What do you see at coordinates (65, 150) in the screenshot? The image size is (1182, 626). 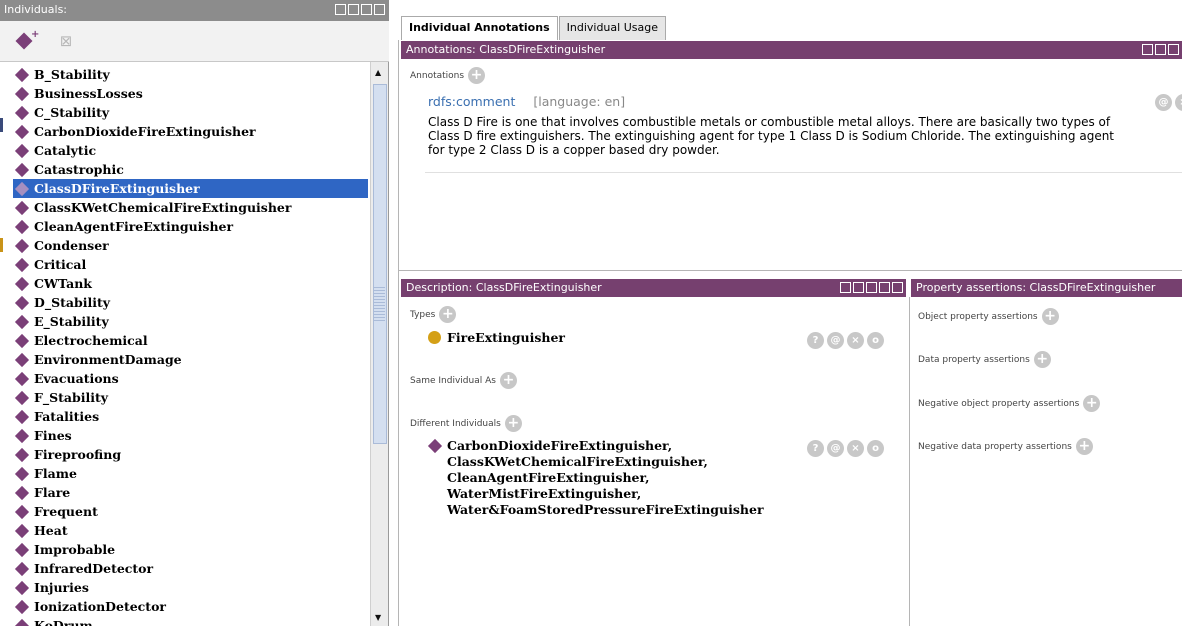 I see `individual-label: Catalytic` at bounding box center [65, 150].